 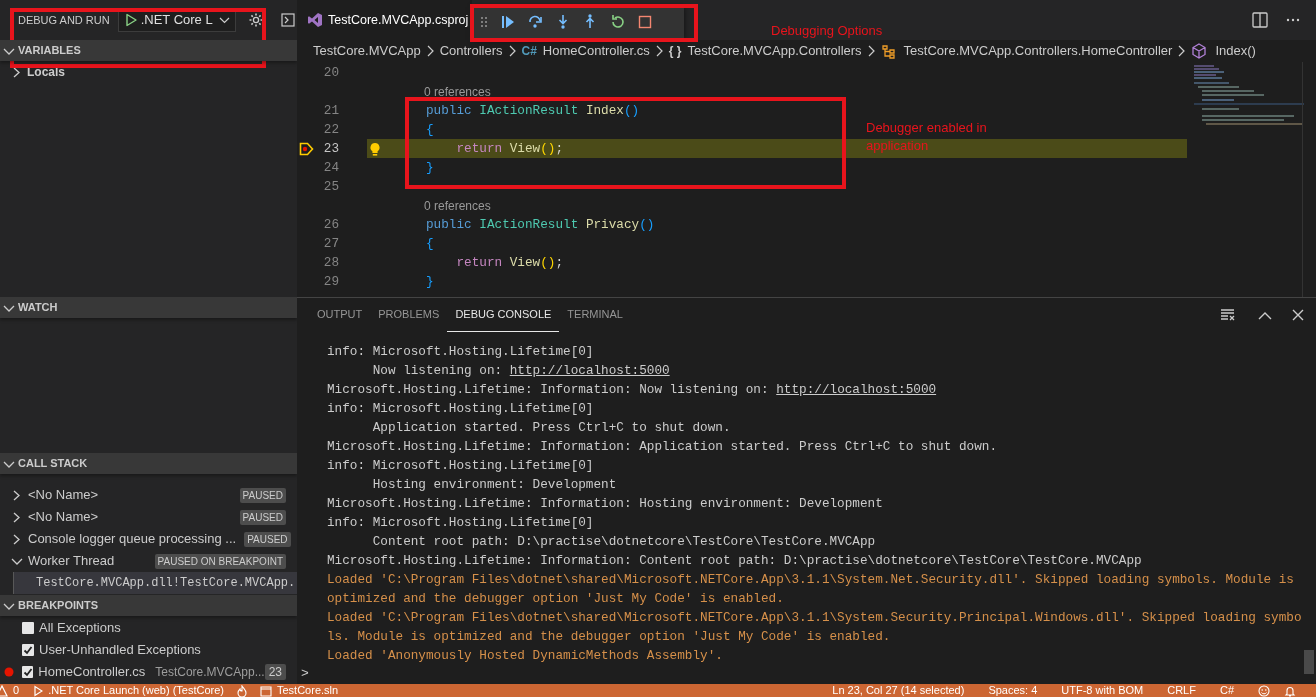 I want to click on status-item: TestCore.sln, so click(x=308, y=690).